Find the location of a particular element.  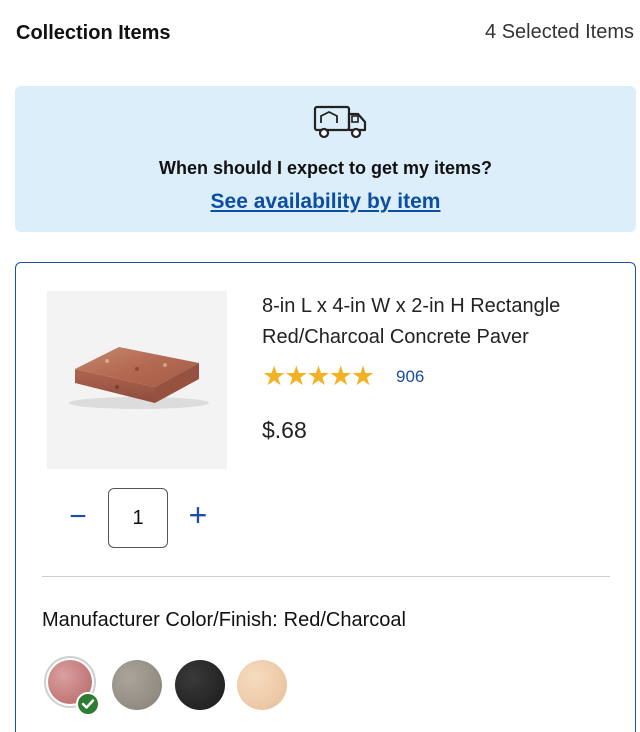

color-finish-label: Manufacturer Color/Finish: Red/Charcoal is located at coordinates (224, 620).